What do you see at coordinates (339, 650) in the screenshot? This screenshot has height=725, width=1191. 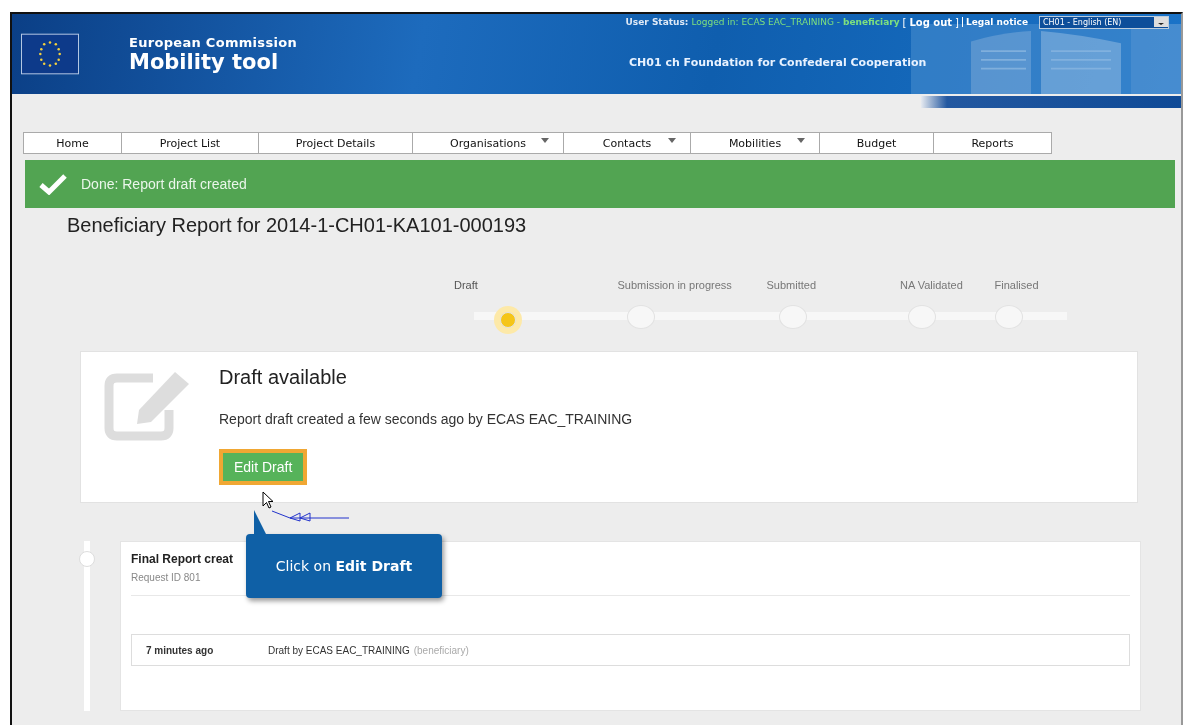 I see `entry-text: Draft by ECAS EAC_TRAINING` at bounding box center [339, 650].